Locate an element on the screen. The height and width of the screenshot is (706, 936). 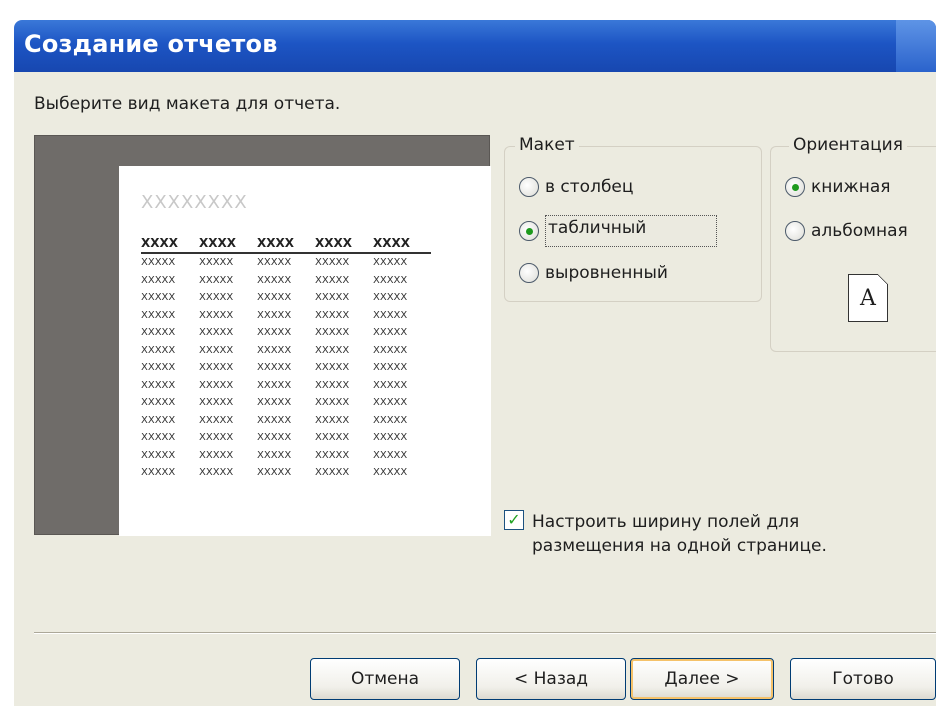
orientation-option-landscape: альбомная is located at coordinates (846, 231).